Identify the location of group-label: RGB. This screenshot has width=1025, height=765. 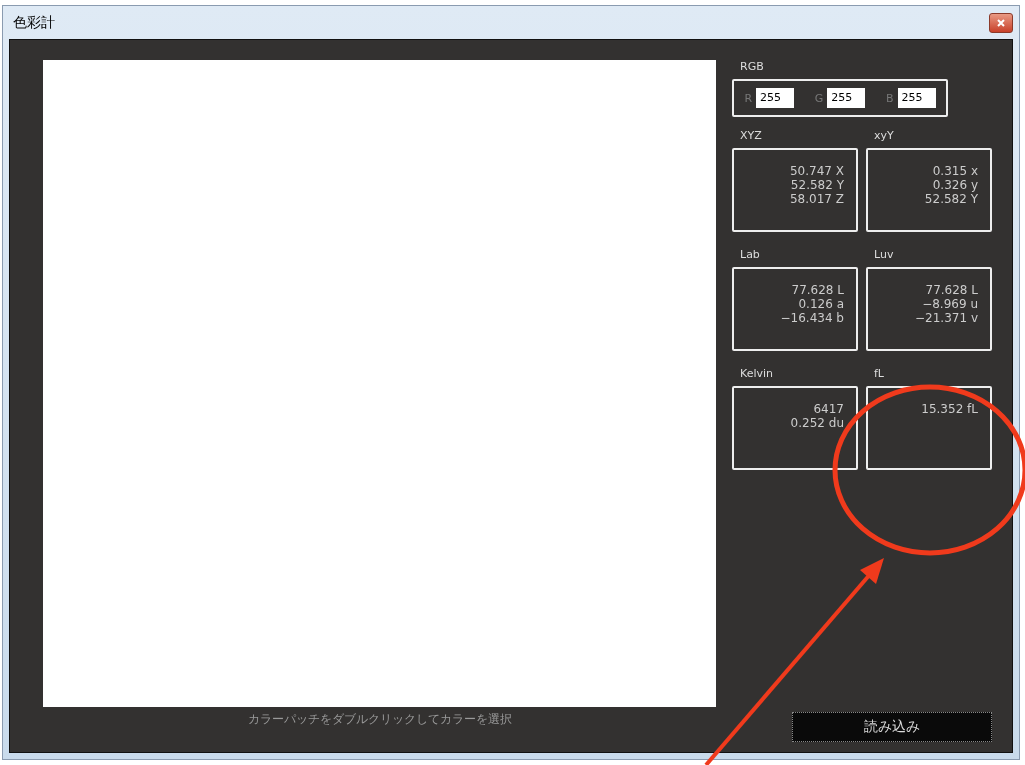
(752, 66).